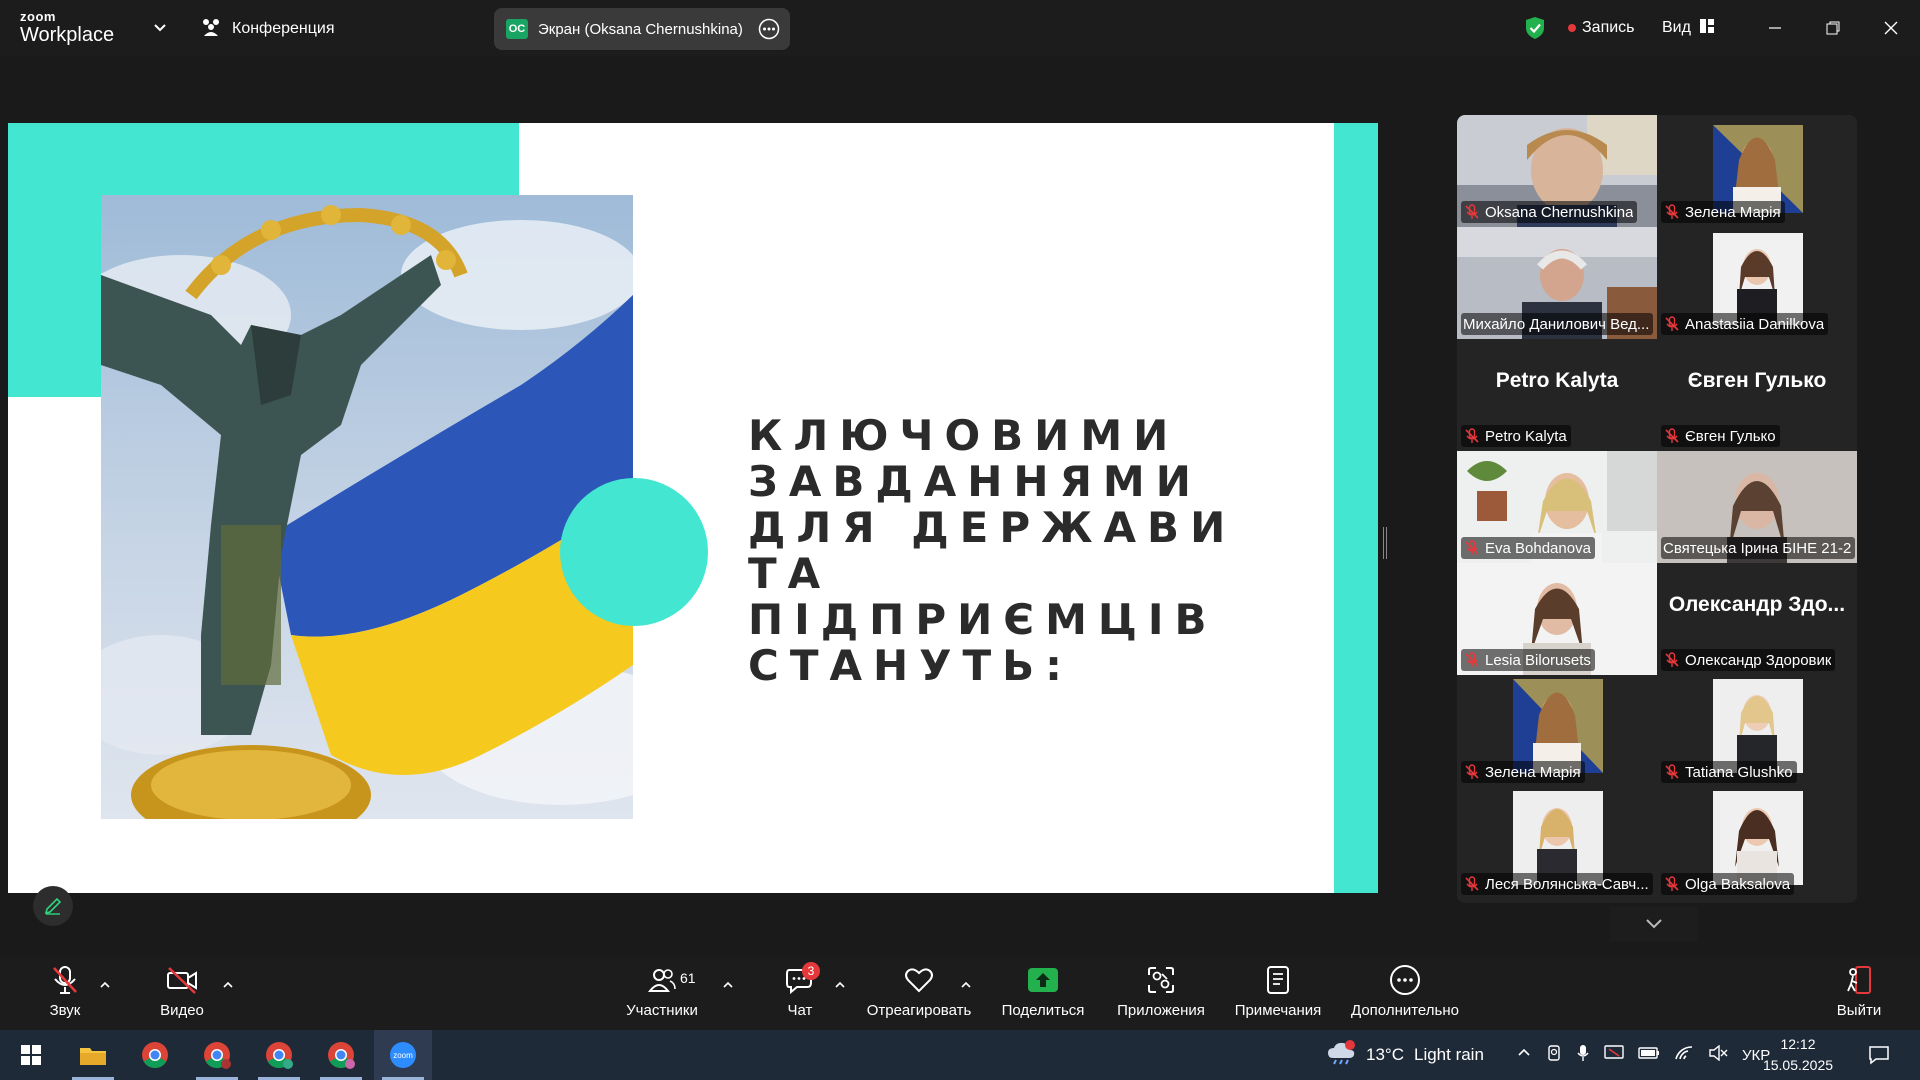 The height and width of the screenshot is (1080, 1920). Describe the element at coordinates (662, 993) in the screenshot. I see `participants-button: 61 Участники` at that location.